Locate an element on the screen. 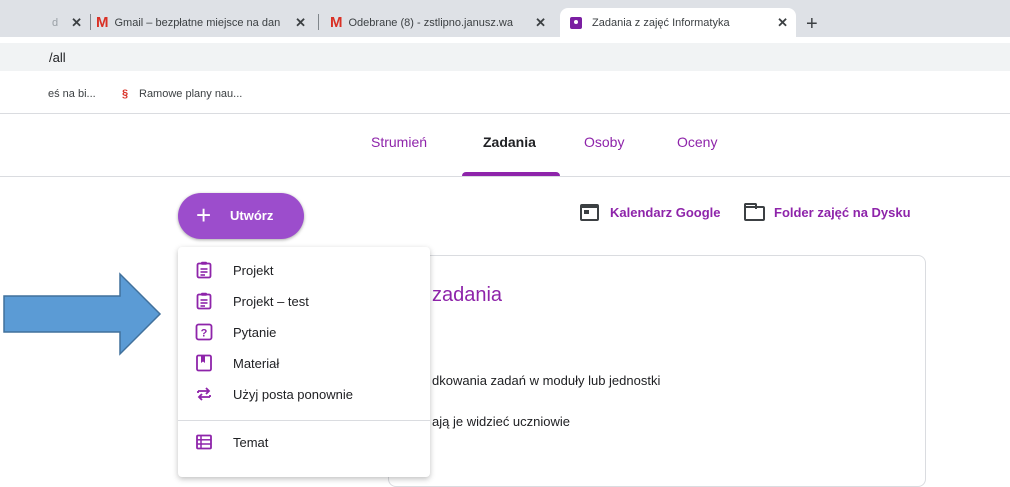 The width and height of the screenshot is (1010, 487). menu-item-label: Projekt – test is located at coordinates (271, 301).